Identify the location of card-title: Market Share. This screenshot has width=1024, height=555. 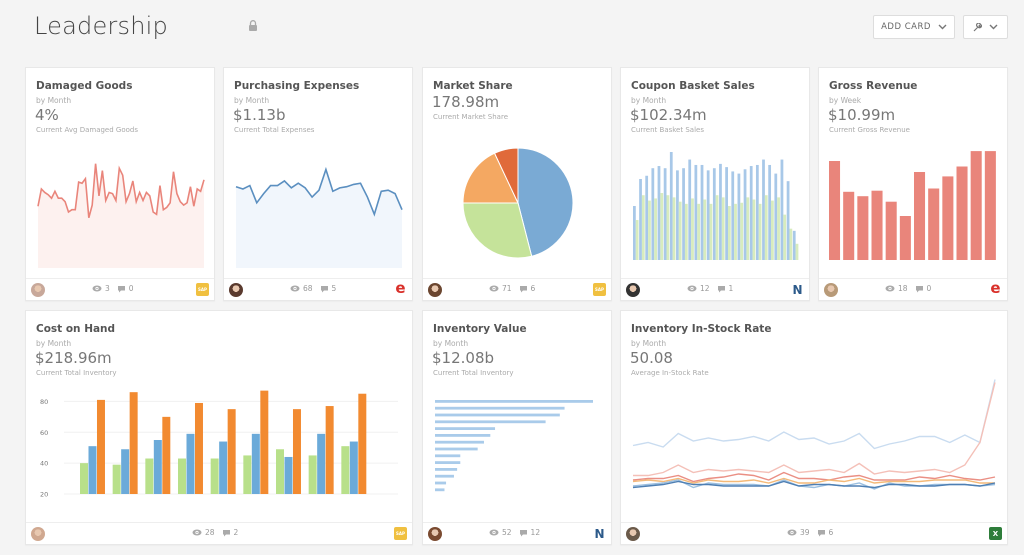
(473, 86).